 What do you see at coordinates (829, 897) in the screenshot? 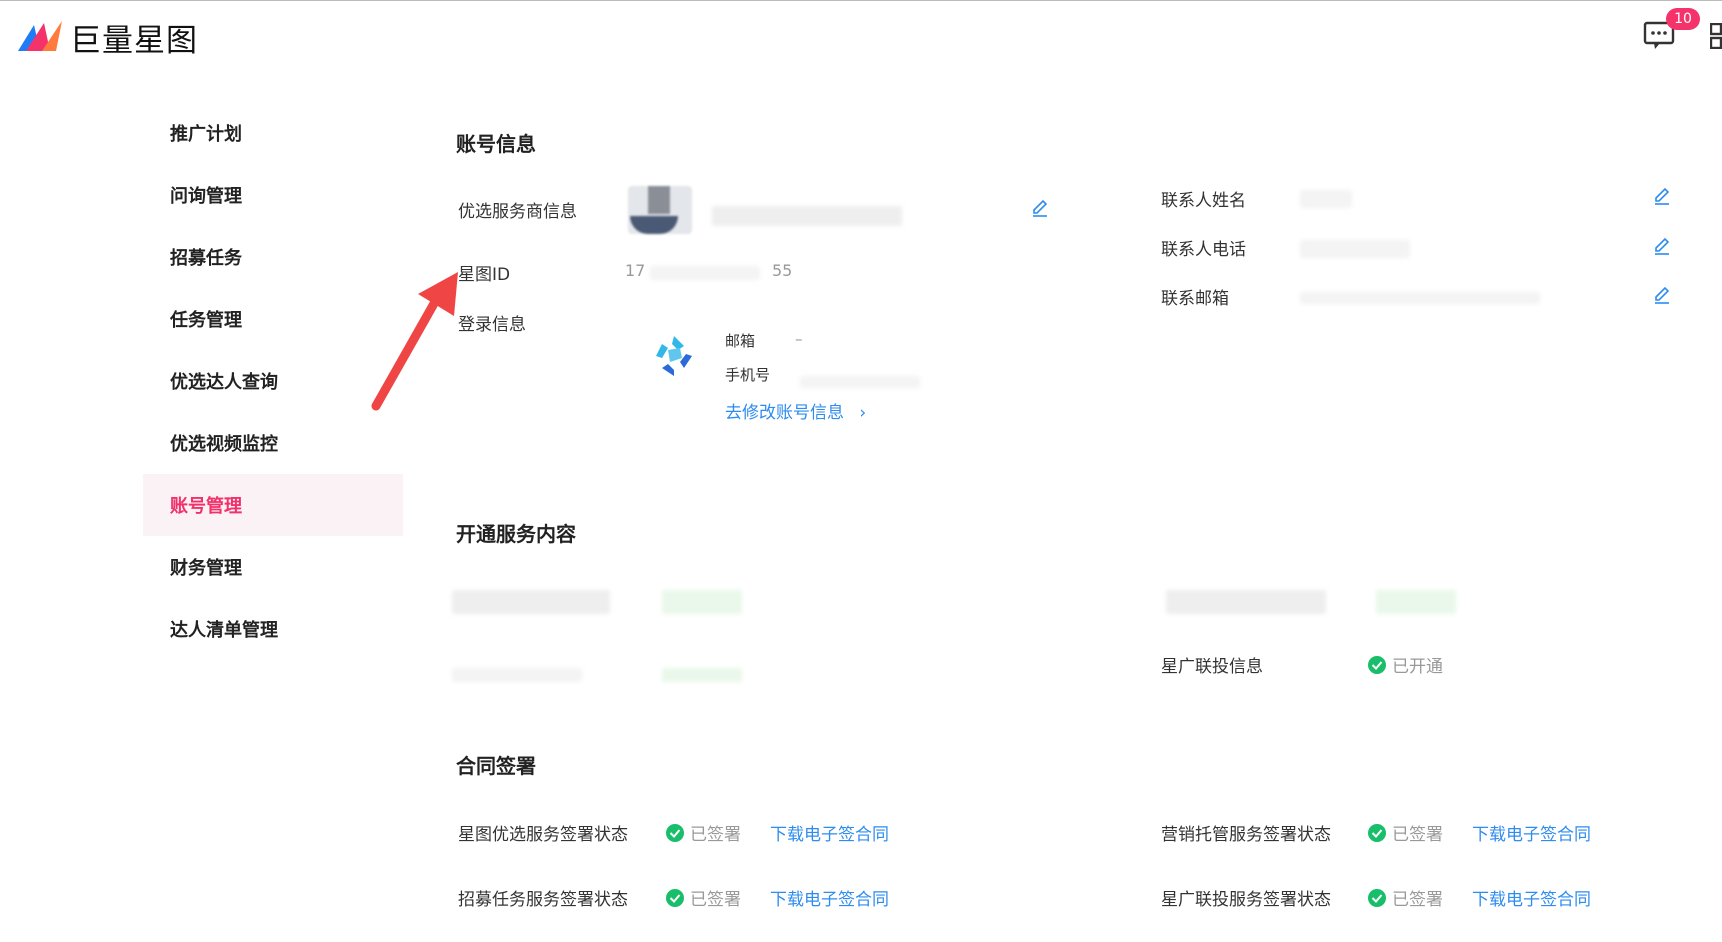
I see `download-contract-recruit-link: 下载电子签合同` at bounding box center [829, 897].